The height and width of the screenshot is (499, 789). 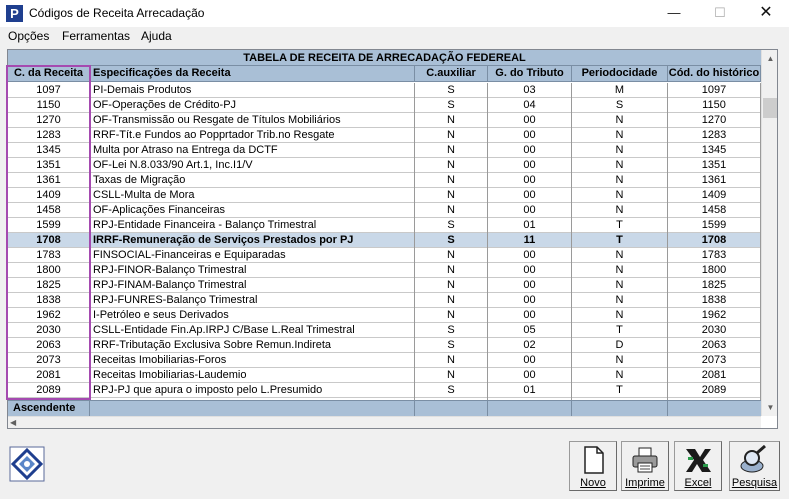 What do you see at coordinates (252, 195) in the screenshot?
I see `cell-especificacao: CSLL-Multa de Mora` at bounding box center [252, 195].